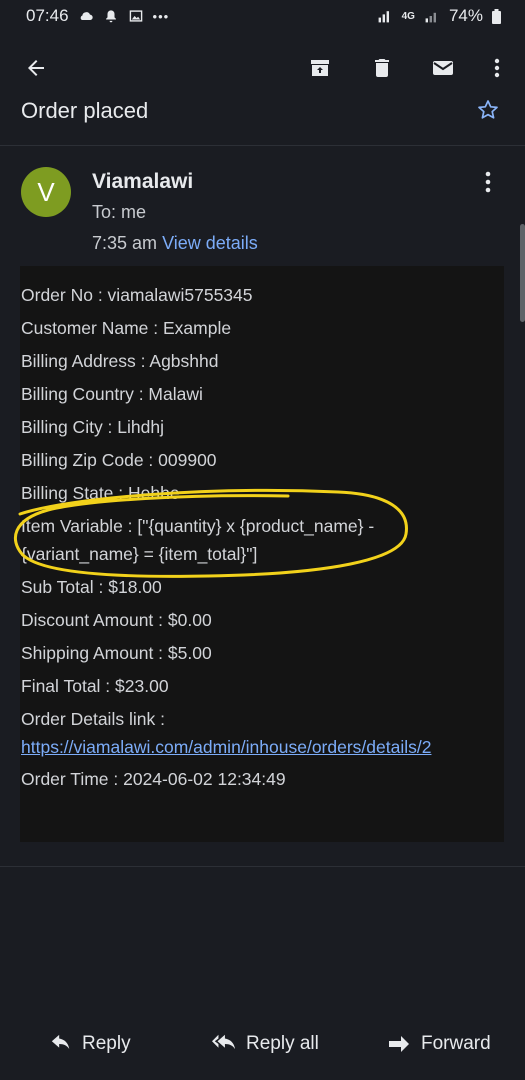  I want to click on scrollbar, so click(522, 273).